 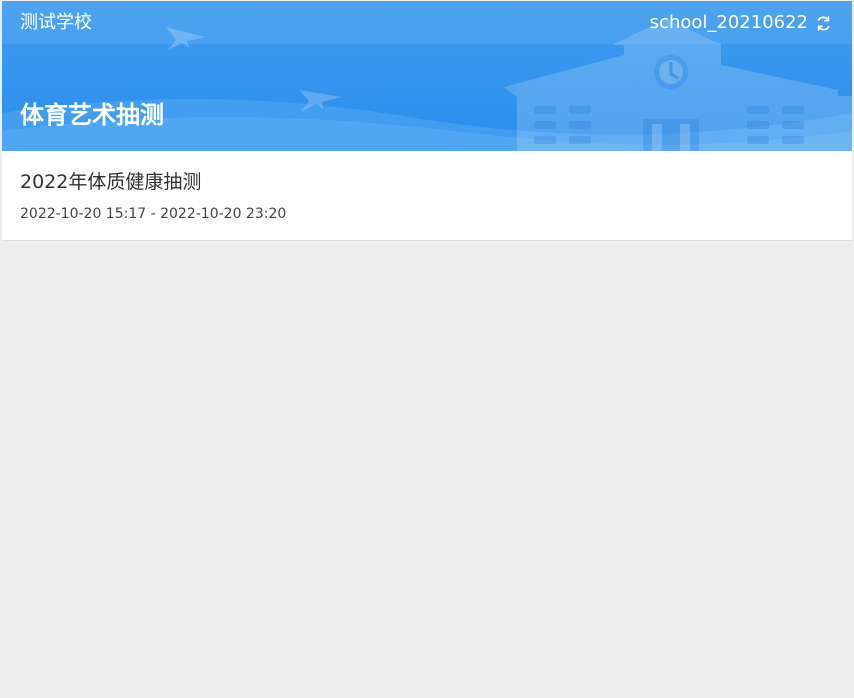 What do you see at coordinates (111, 182) in the screenshot?
I see `task-title: 2022年体质健康抽测` at bounding box center [111, 182].